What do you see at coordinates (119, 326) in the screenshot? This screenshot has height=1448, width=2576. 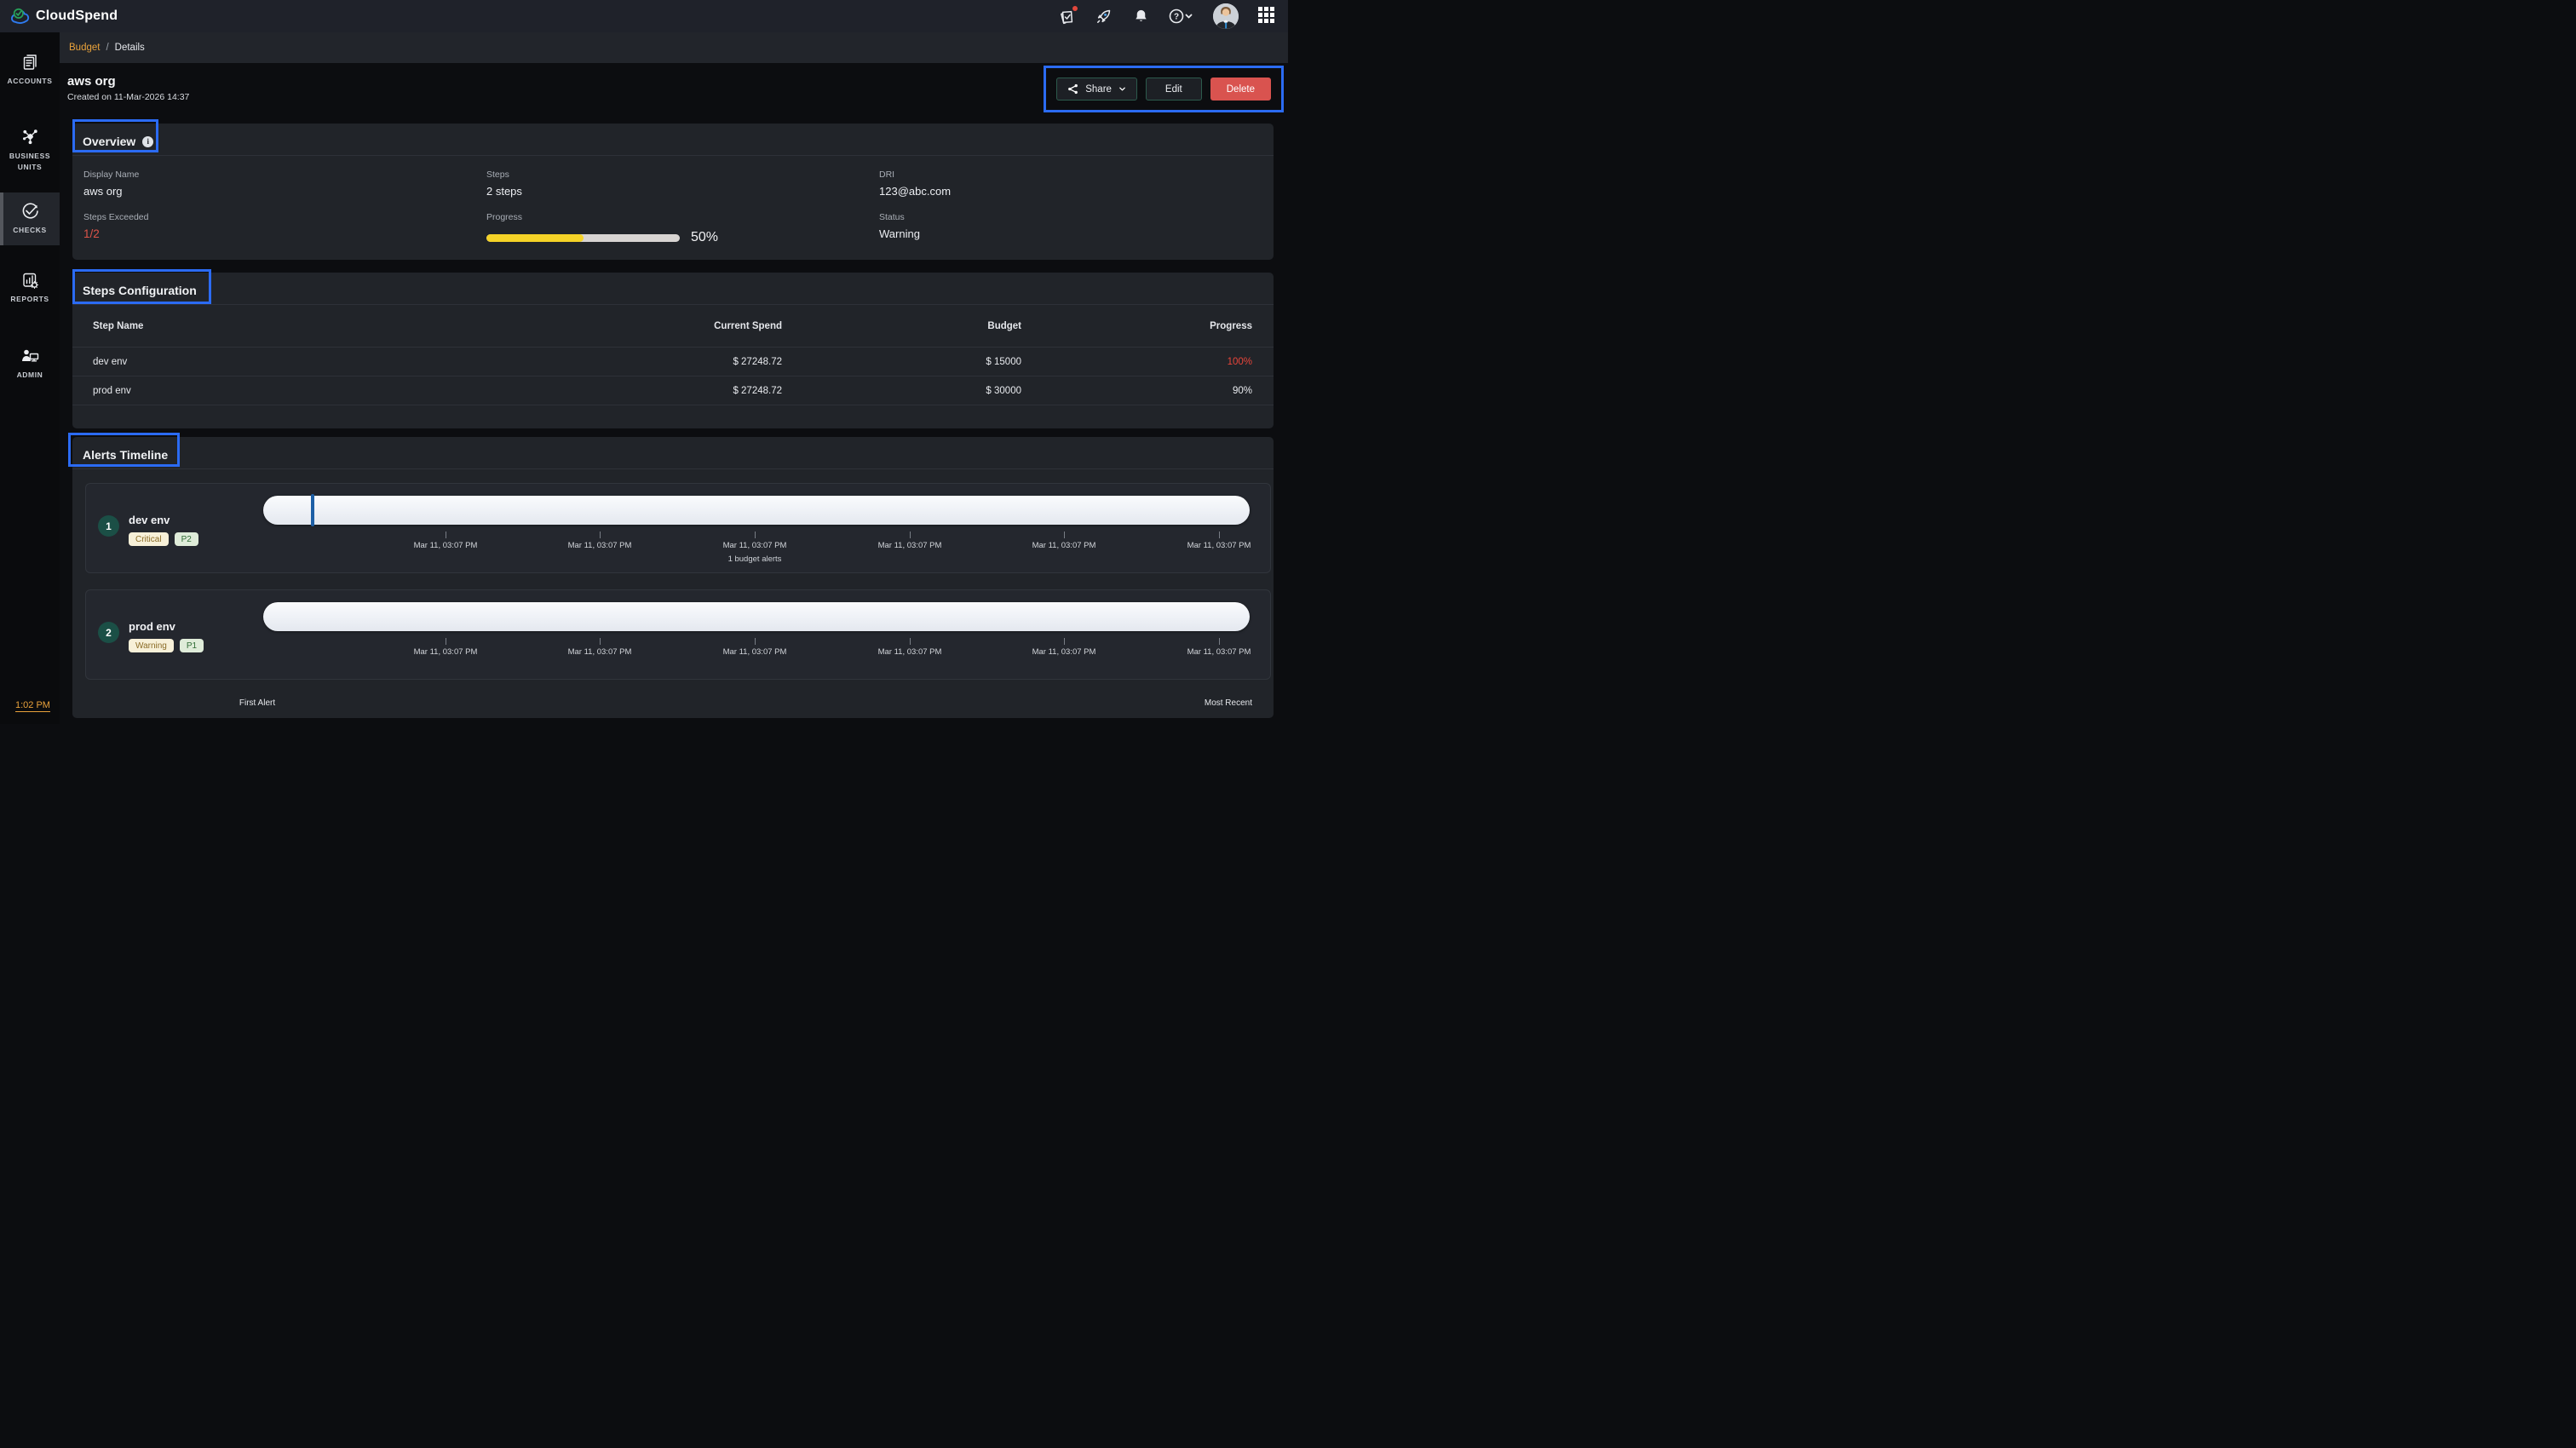 I see `col-step-name: Step Name` at bounding box center [119, 326].